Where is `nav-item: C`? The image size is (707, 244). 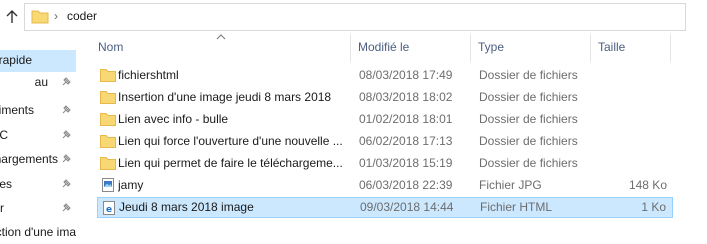
nav-item: C is located at coordinates (38, 136).